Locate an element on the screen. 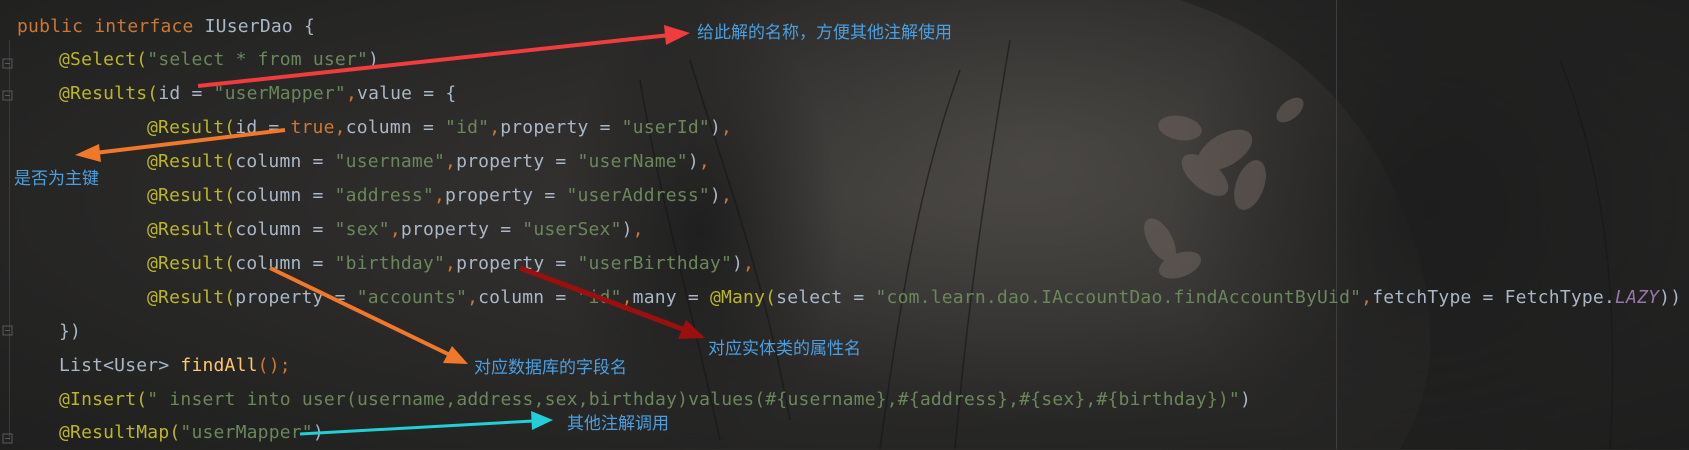 This screenshot has width=1689, height=450. lazy-constant: LAZY is located at coordinates (1637, 297).